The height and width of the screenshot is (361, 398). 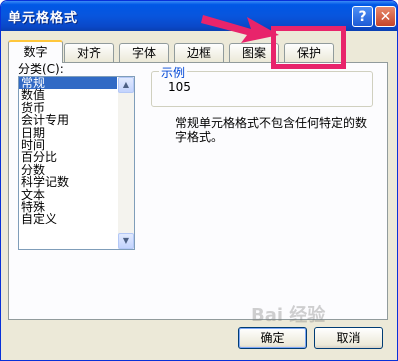 I want to click on list-item: 科学记数, so click(x=76, y=182).